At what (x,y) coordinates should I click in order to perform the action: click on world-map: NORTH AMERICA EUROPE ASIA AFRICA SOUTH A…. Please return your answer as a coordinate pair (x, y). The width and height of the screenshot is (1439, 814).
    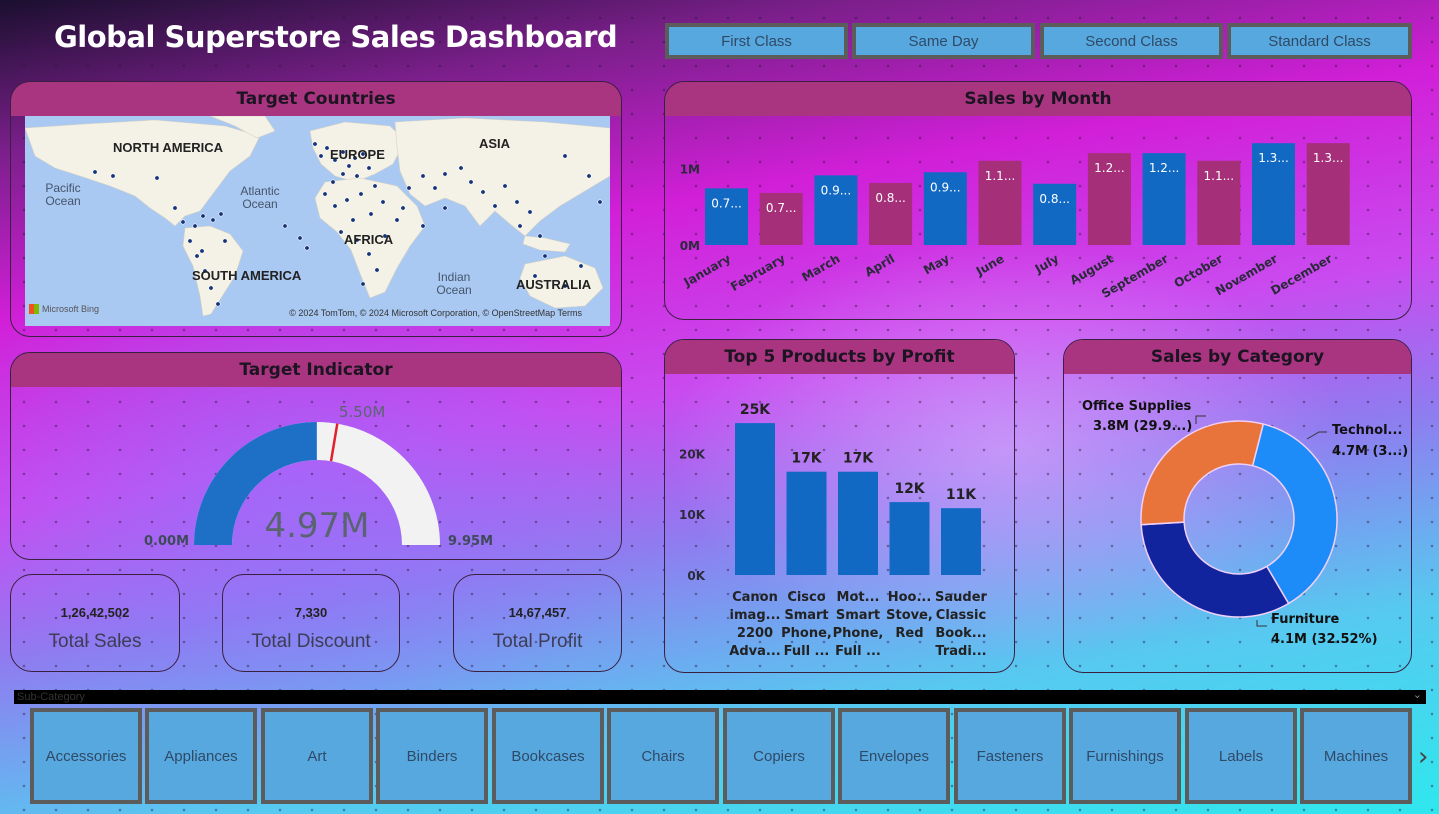
    Looking at the image, I should click on (317, 221).